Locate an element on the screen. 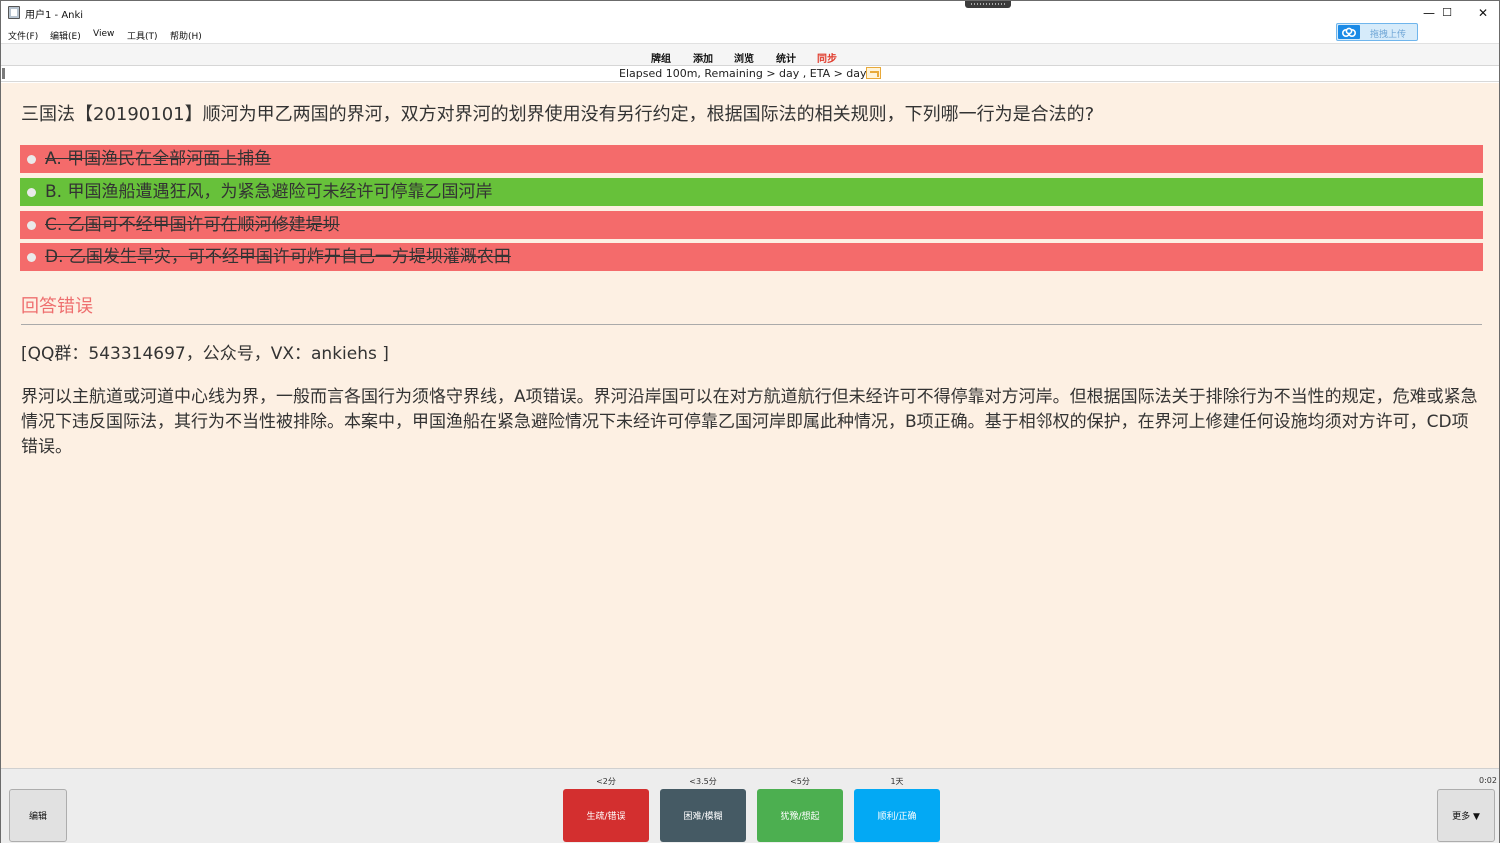 This screenshot has height=843, width=1500. good-interval: <5分 is located at coordinates (800, 781).